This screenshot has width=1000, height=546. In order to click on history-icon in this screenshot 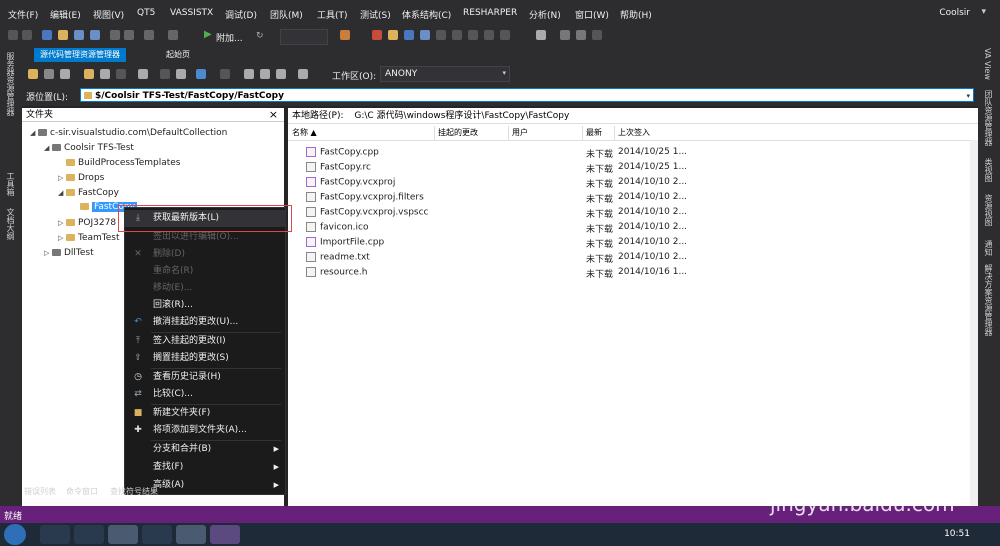, I will do `click(265, 74)`.